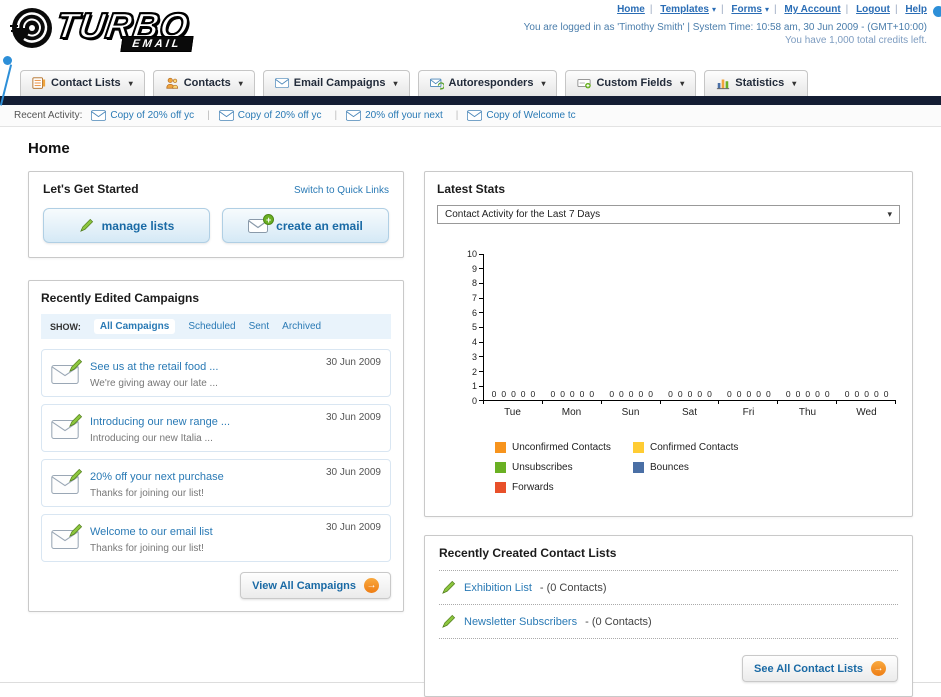  I want to click on legend-item: Confirmed Contacts, so click(702, 447).